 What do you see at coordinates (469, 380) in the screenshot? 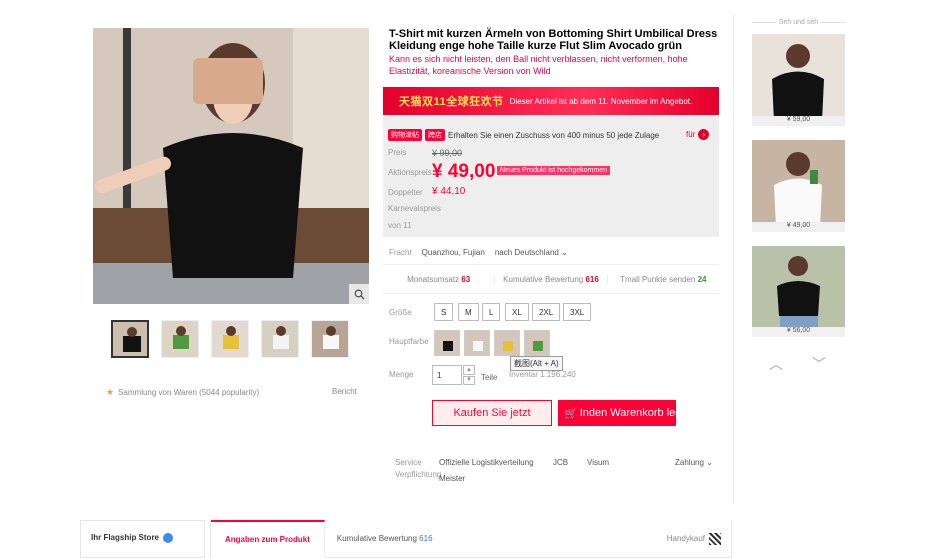
I see `decrement-icon: ▼` at bounding box center [469, 380].